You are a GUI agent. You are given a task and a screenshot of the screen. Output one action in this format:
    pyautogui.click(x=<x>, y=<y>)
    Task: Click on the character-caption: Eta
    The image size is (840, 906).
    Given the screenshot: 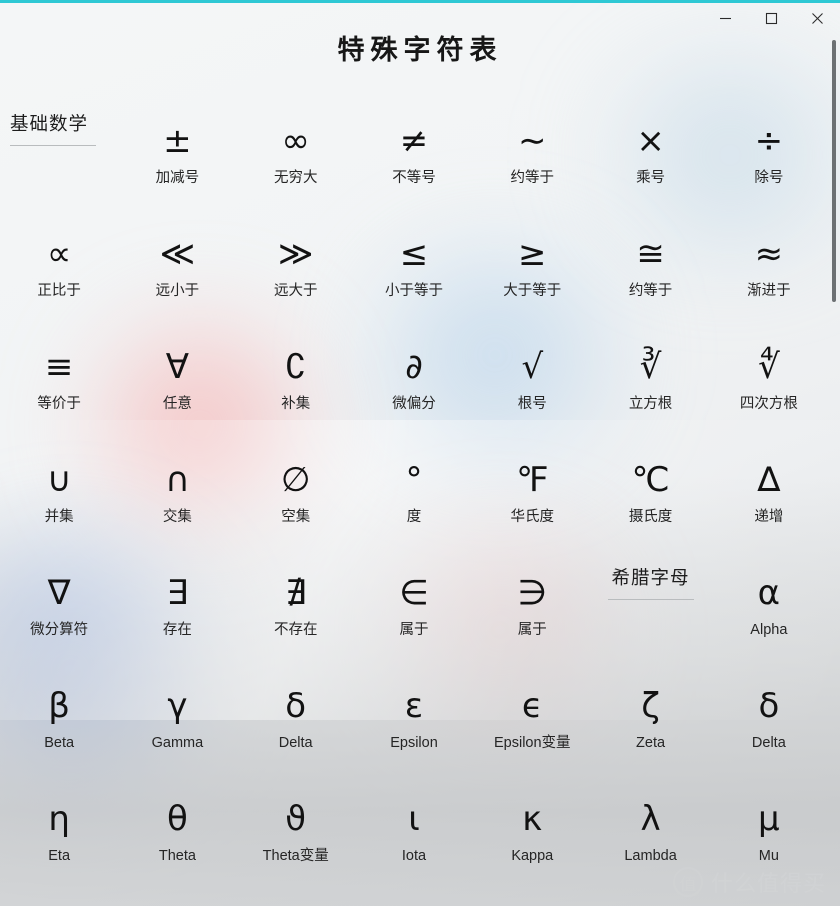 What is the action you would take?
    pyautogui.click(x=59, y=856)
    